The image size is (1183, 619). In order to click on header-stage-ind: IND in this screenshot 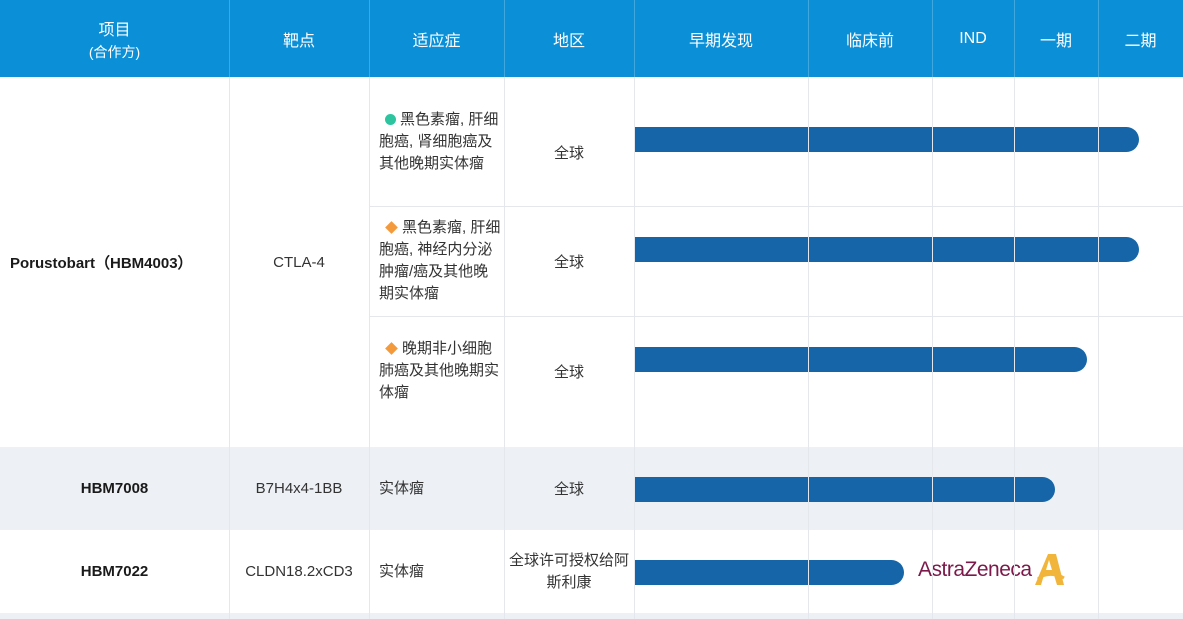, I will do `click(973, 38)`.